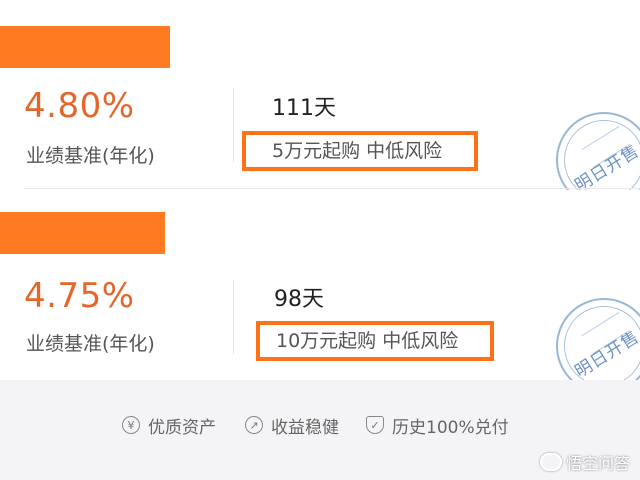 This screenshot has height=480, width=640. Describe the element at coordinates (304, 108) in the screenshot. I see `product-term: 111天` at that location.